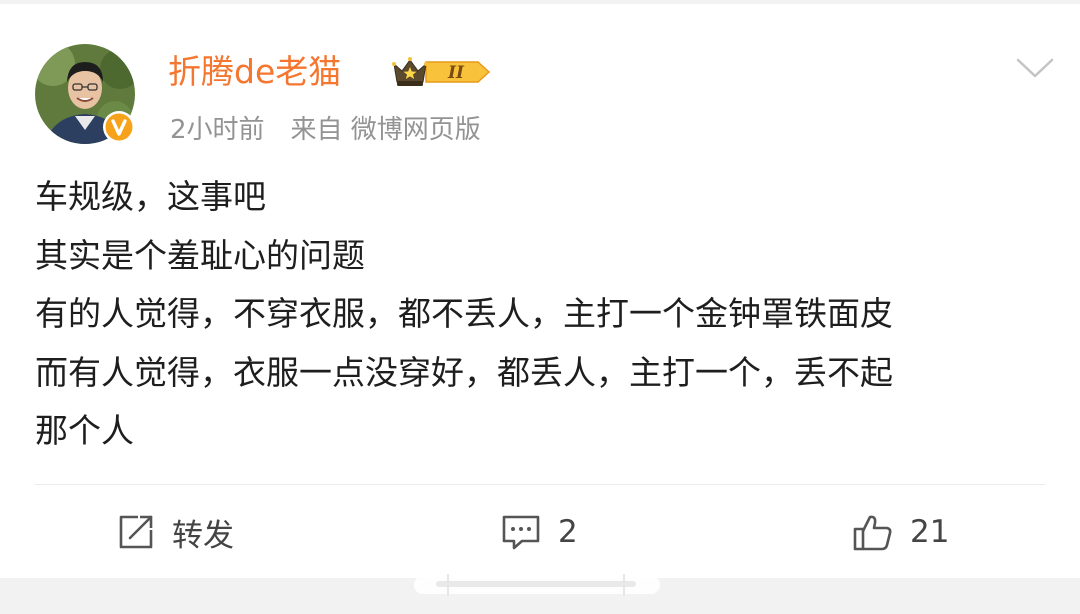 The width and height of the screenshot is (1080, 614). I want to click on like-button: 21, so click(900, 532).